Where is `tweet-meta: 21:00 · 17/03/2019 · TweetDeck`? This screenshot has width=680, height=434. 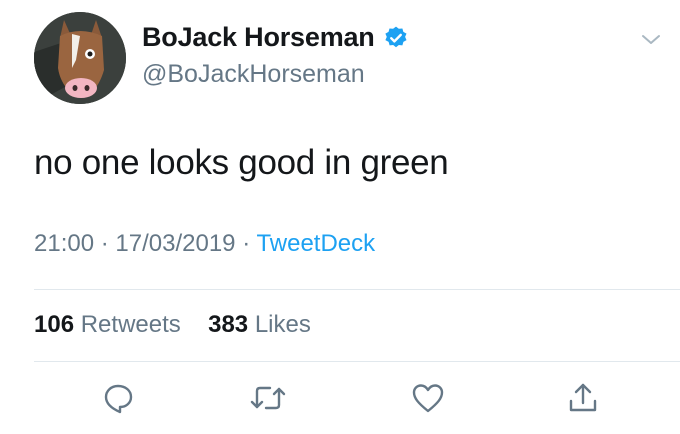
tweet-meta: 21:00 · 17/03/2019 · TweetDeck is located at coordinates (204, 244).